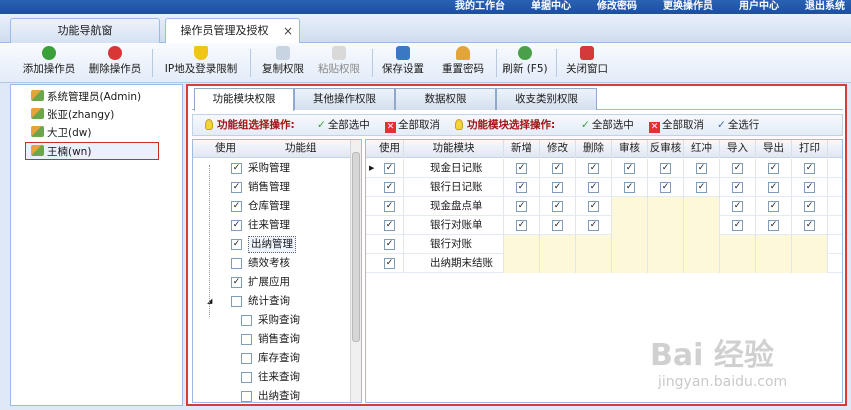  I want to click on paste-permissions-button: 粘贴权限, so click(339, 63).